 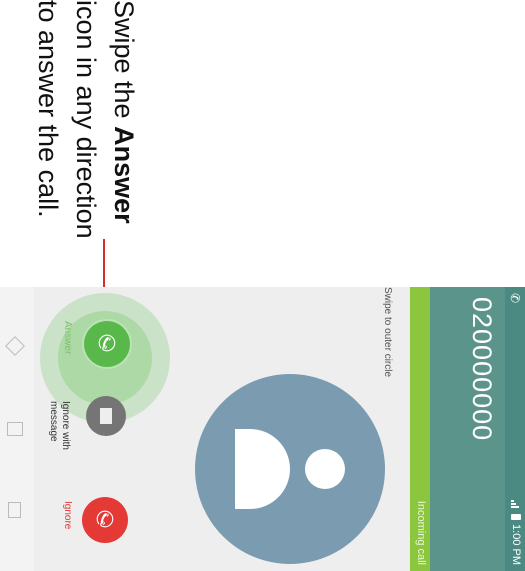 I want to click on battery-icon, so click(x=516, y=517).